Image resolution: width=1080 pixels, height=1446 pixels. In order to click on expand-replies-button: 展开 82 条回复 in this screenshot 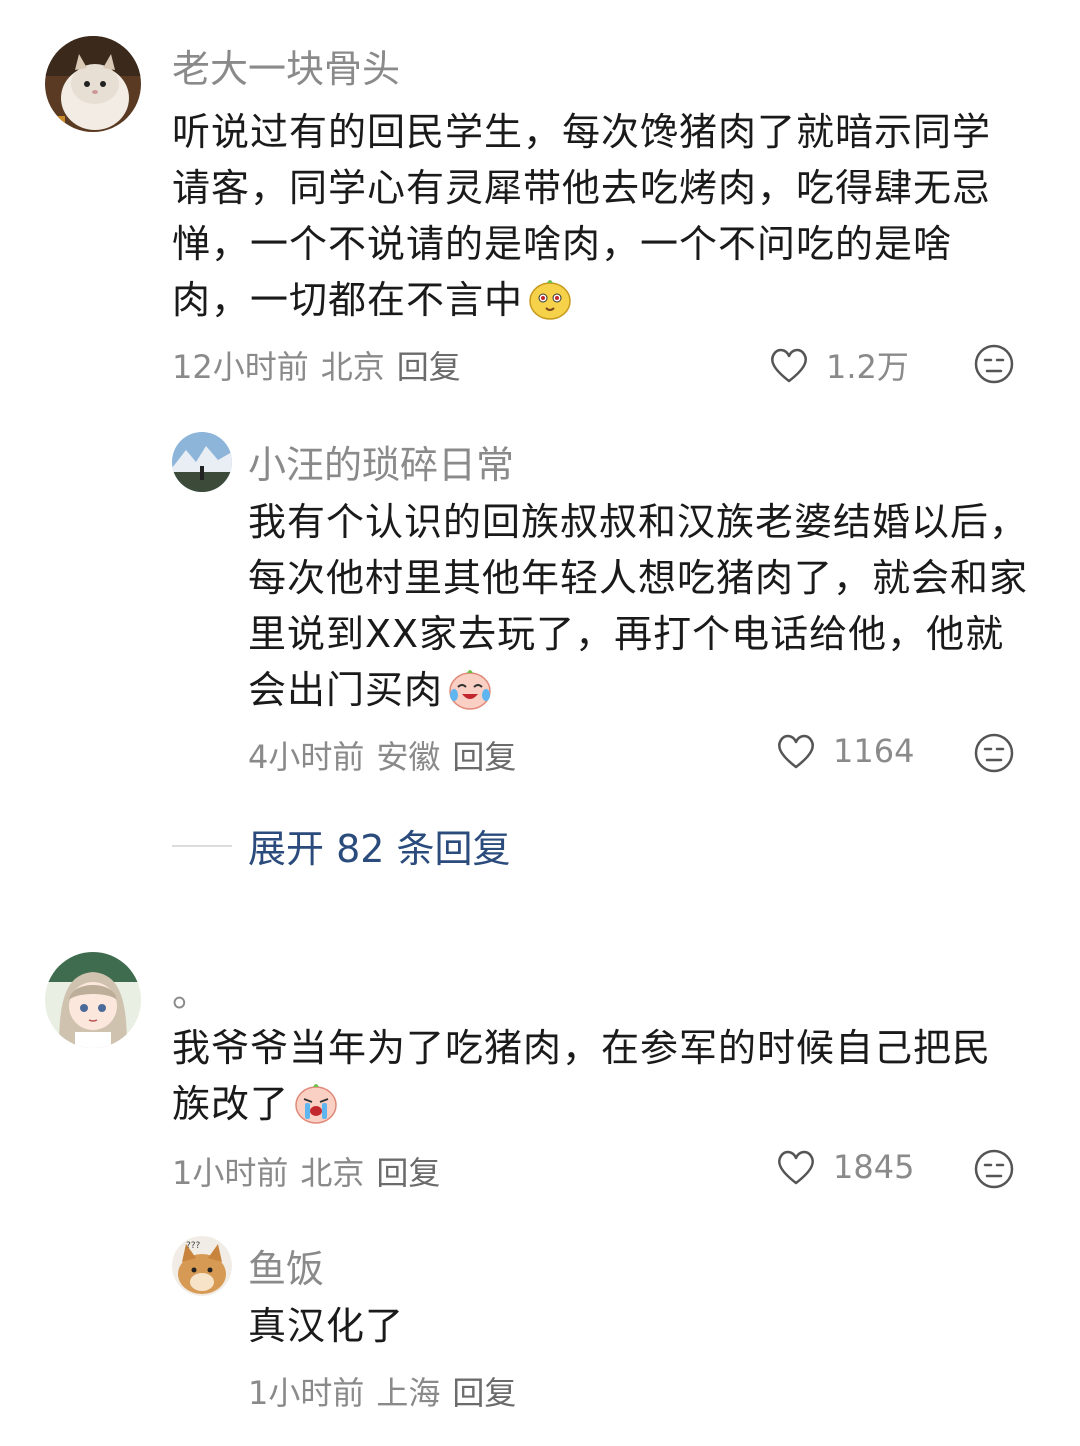, I will do `click(341, 845)`.